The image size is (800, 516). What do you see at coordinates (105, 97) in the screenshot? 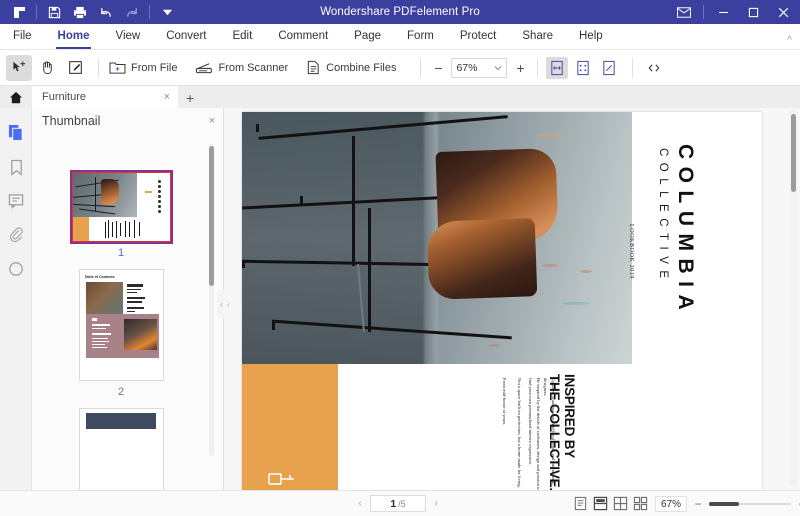
I see `document-tab-furniture: Furniture ×` at bounding box center [105, 97].